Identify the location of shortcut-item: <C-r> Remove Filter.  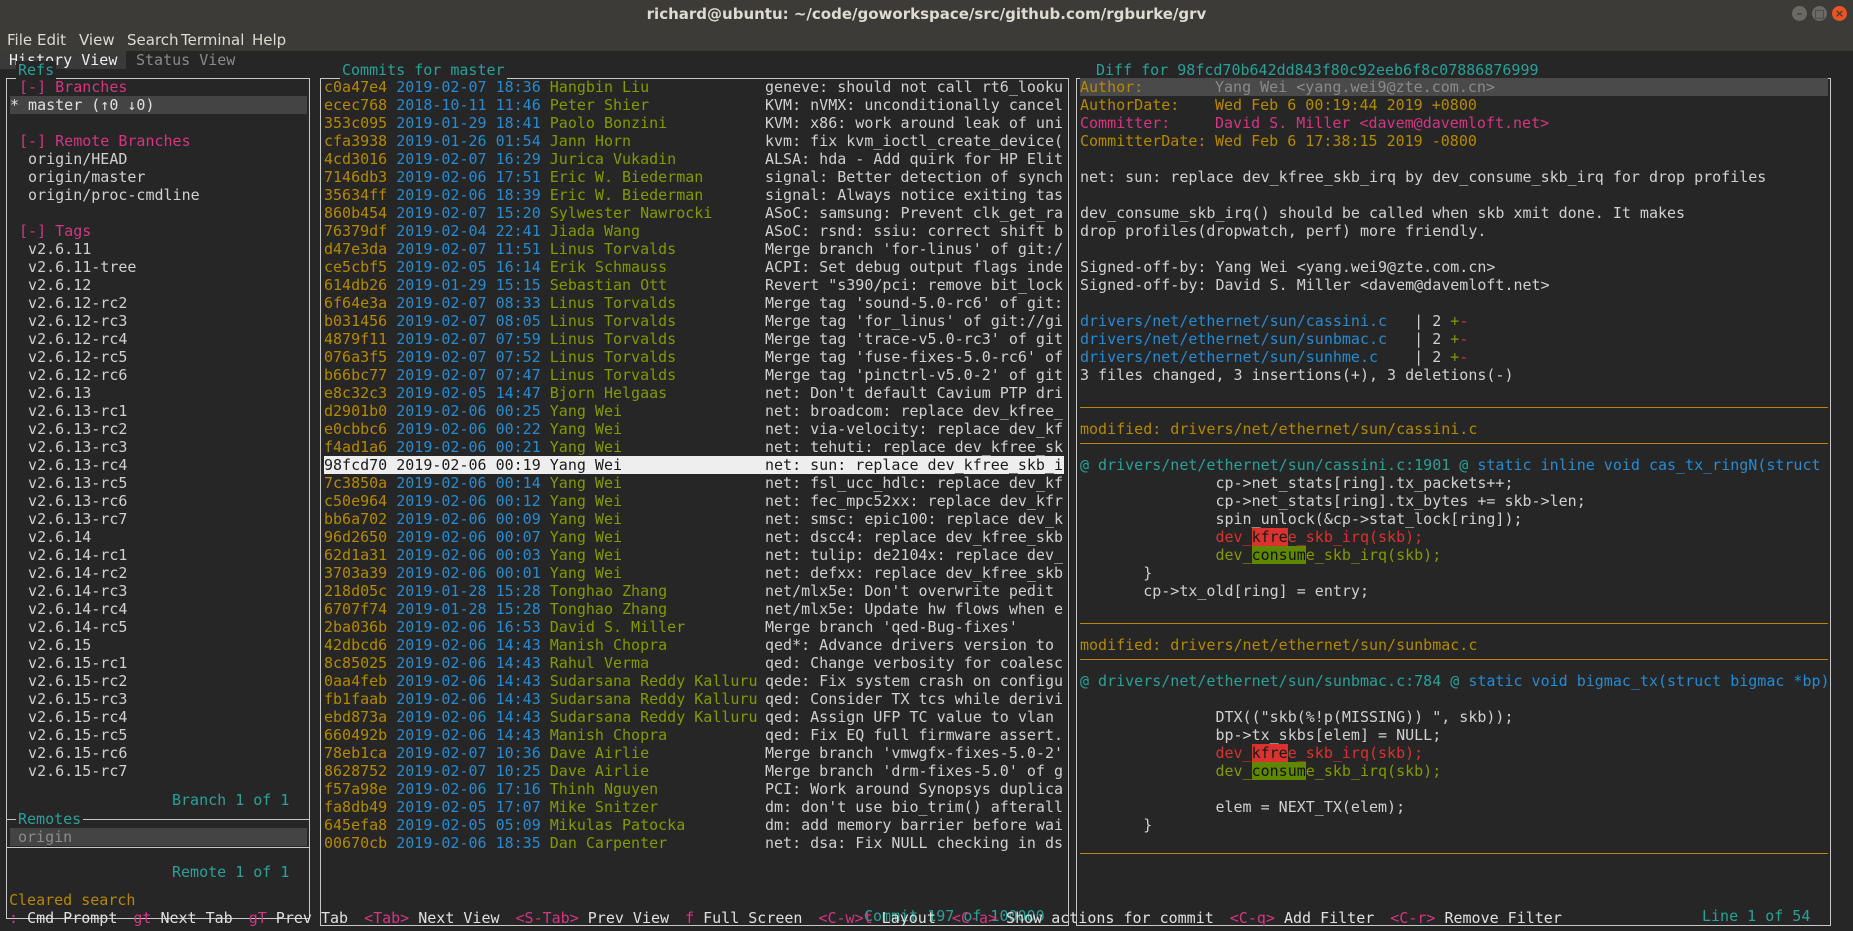
(1476, 918).